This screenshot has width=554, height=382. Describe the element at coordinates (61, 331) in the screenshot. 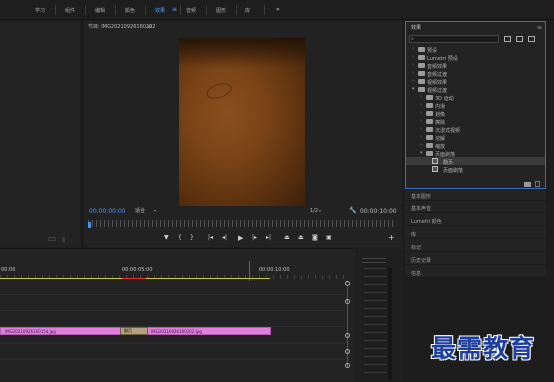

I see `timeline-clip: IMG20210926160154.jpg` at that location.